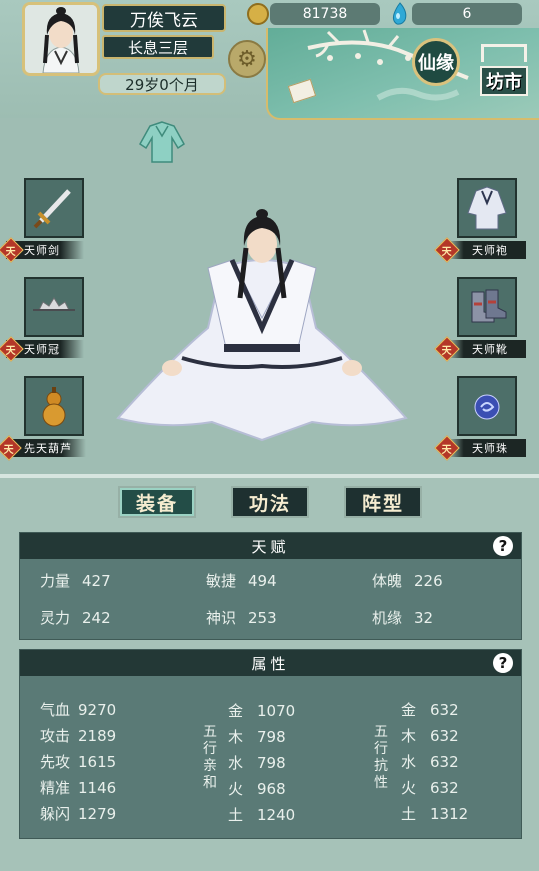  I want to click on resist-stat: 木 632, so click(430, 735).